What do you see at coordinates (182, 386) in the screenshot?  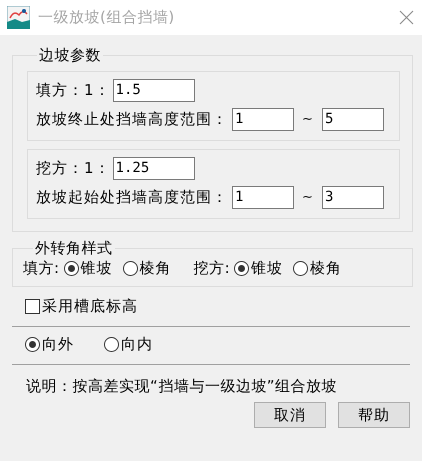 I see `note-text: 说明：按高差实现“挡墙与一级边坡”组合放坡` at bounding box center [182, 386].